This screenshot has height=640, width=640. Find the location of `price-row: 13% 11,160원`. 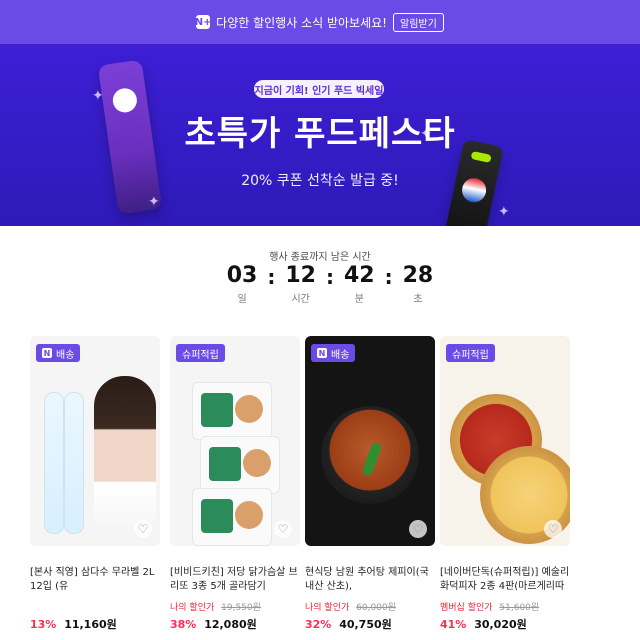

price-row: 13% 11,160원 is located at coordinates (95, 624).